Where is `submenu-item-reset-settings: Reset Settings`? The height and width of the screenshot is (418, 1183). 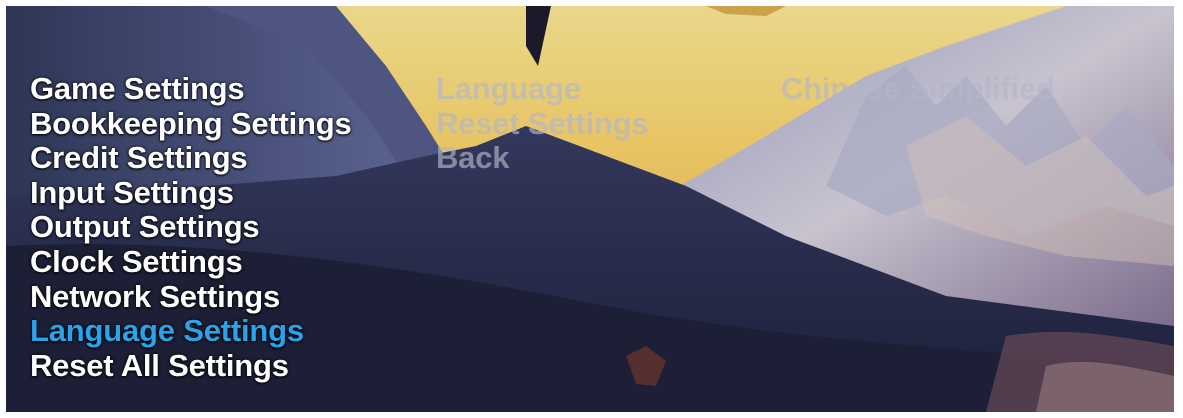 submenu-item-reset-settings: Reset Settings is located at coordinates (542, 124).